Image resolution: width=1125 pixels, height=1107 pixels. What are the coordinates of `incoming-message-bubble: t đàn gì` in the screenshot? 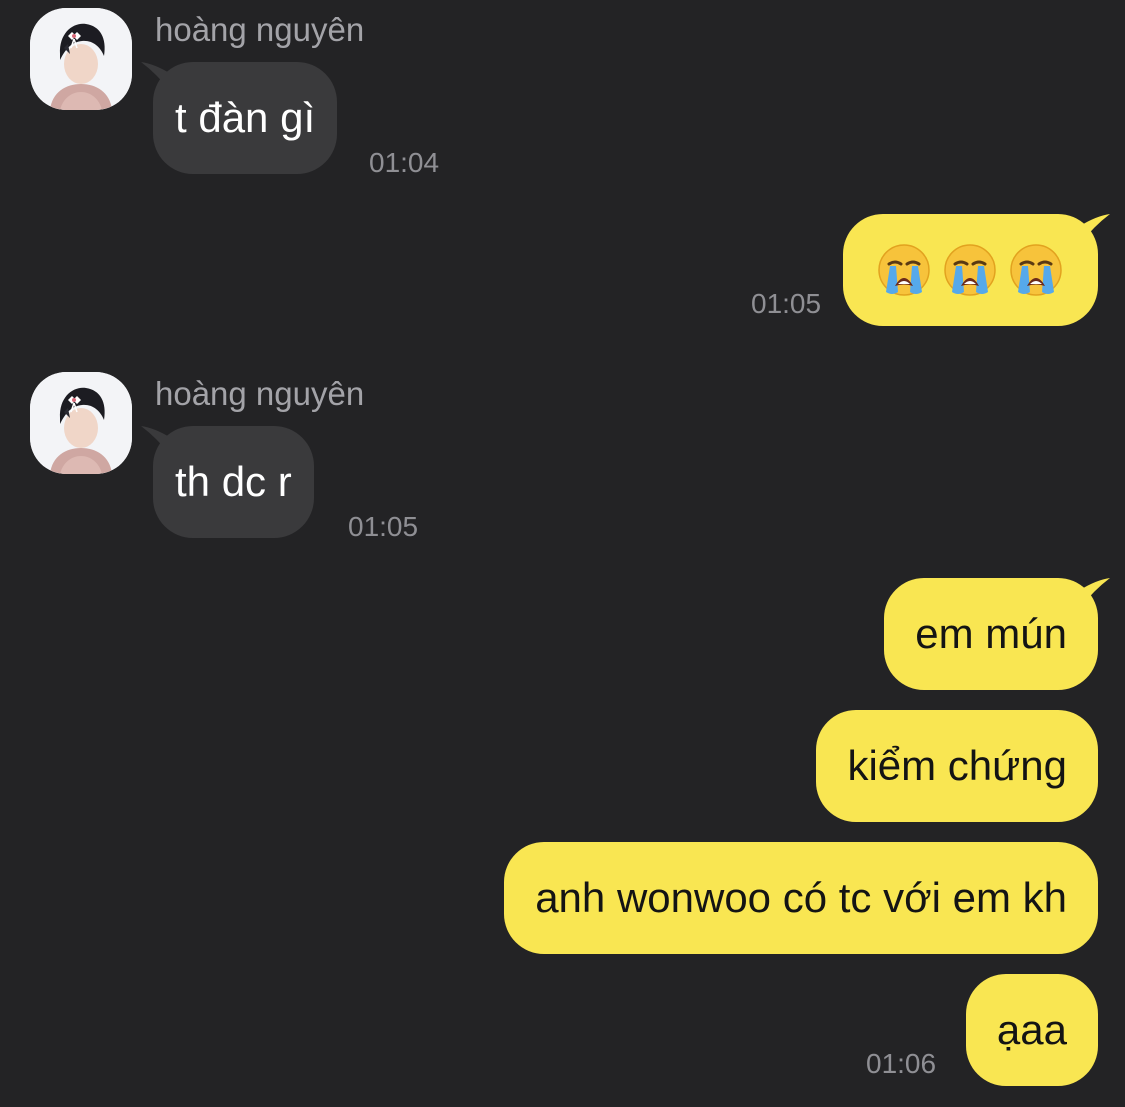 It's located at (245, 118).